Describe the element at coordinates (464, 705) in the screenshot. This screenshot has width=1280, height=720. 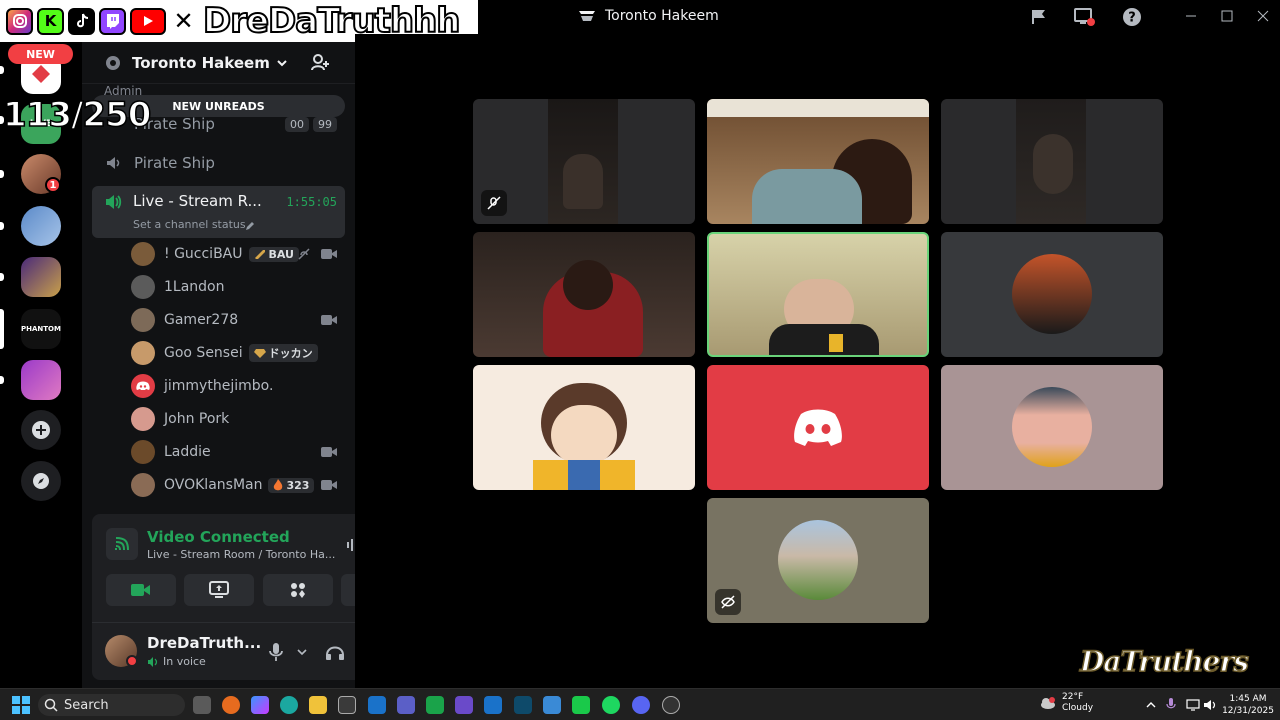
I see `app-icon-purple` at that location.